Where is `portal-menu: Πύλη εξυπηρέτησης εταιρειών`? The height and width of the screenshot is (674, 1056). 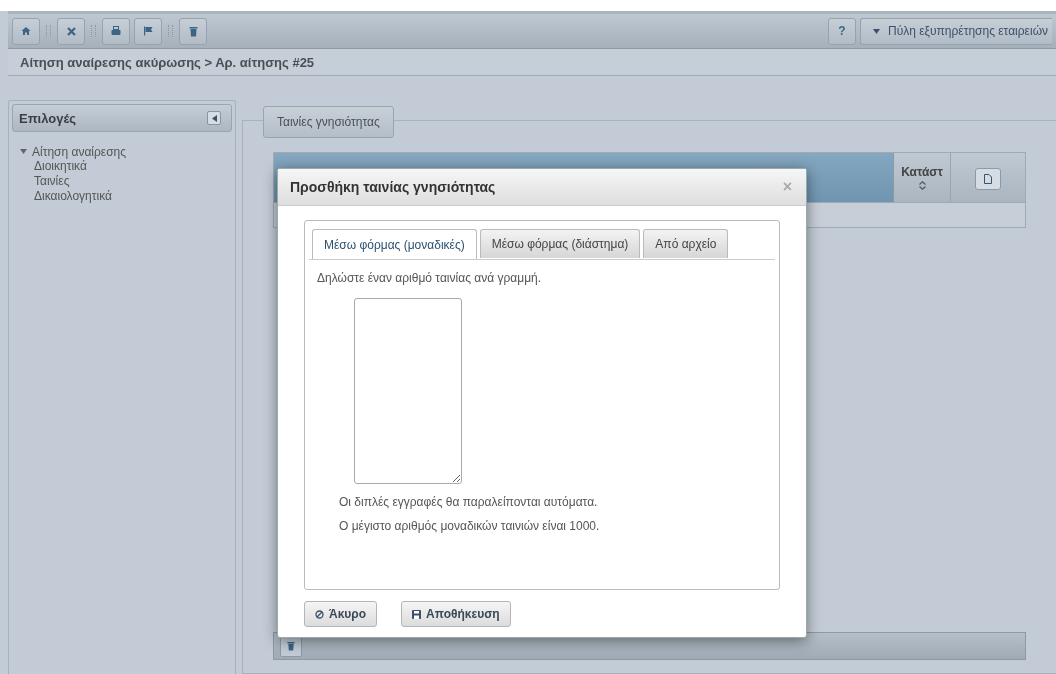 portal-menu: Πύλη εξυπηρέτησης εταιρειών is located at coordinates (956, 31).